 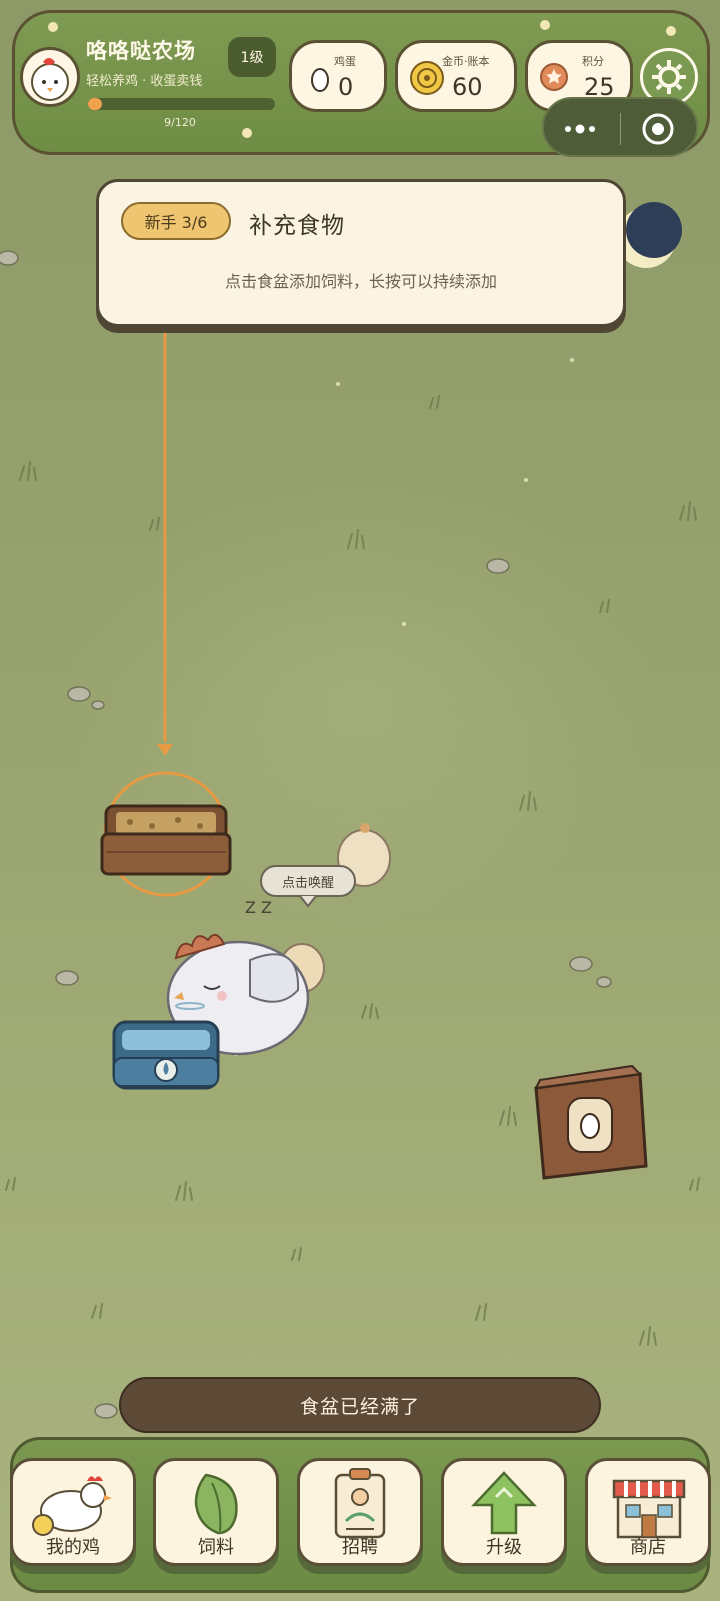 I want to click on nav-label: 饲料, so click(x=216, y=1547).